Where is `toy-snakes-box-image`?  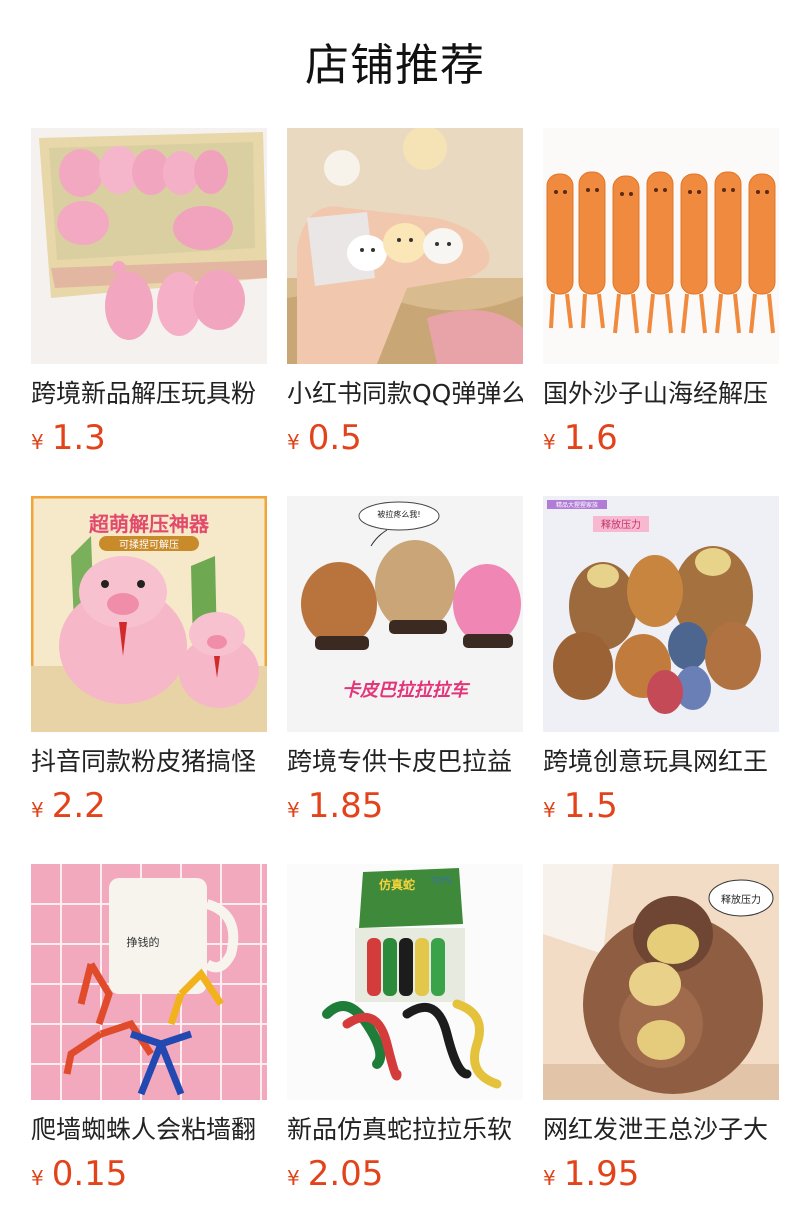 toy-snakes-box-image is located at coordinates (405, 982).